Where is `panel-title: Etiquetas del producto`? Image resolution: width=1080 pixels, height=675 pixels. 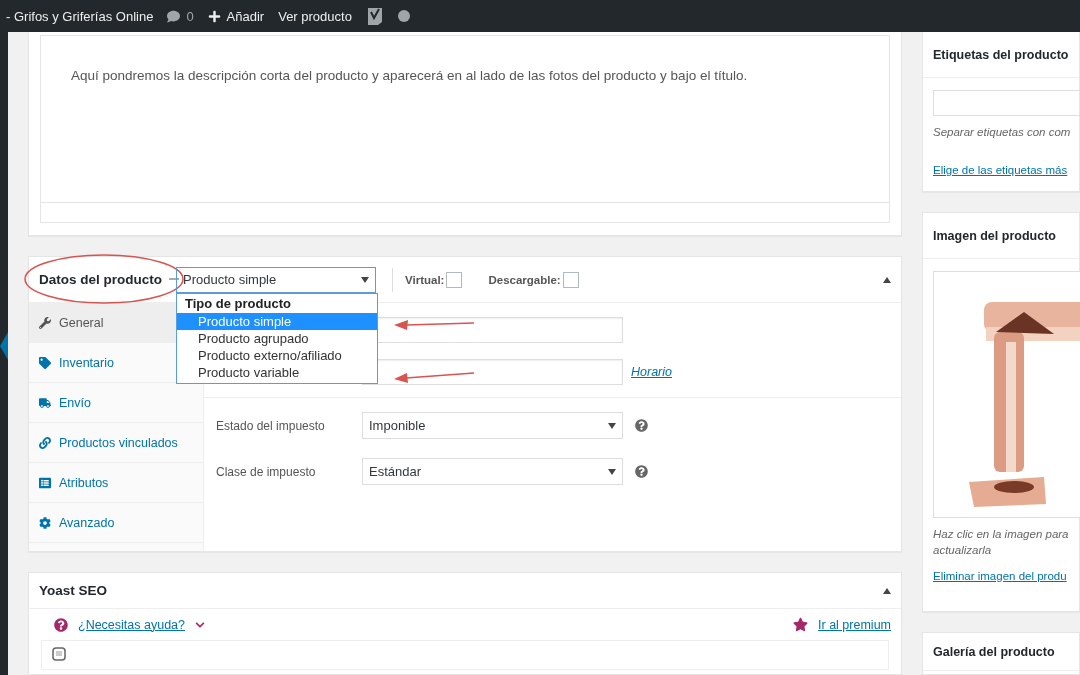
panel-title: Etiquetas del producto is located at coordinates (1001, 54).